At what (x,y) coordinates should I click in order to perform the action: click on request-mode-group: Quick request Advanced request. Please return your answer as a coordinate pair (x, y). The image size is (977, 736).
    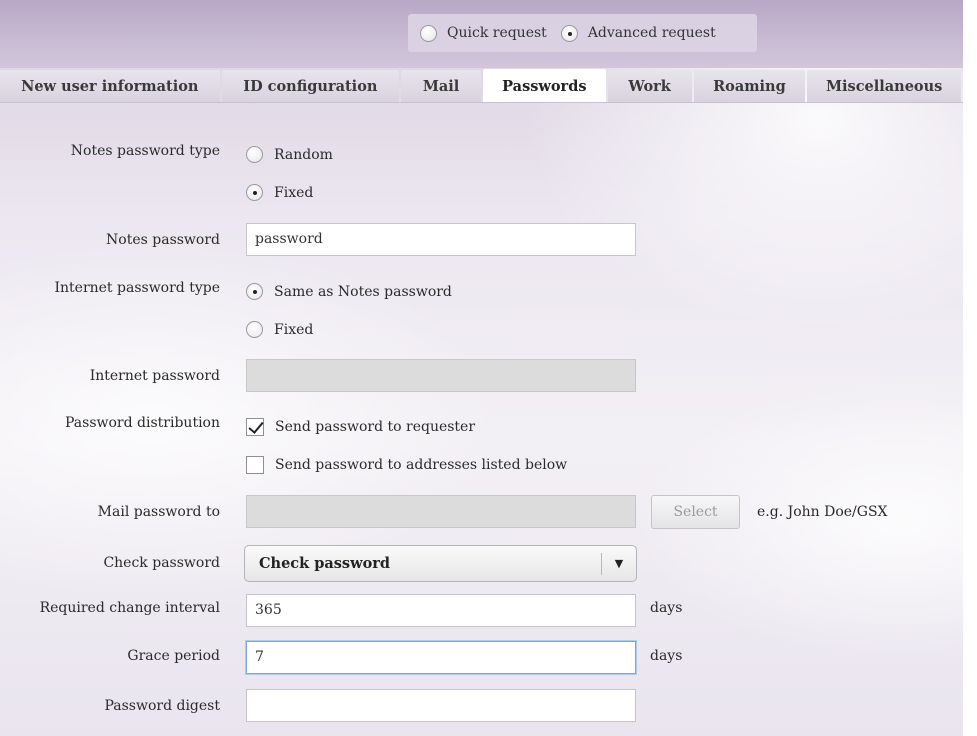
    Looking at the image, I should click on (582, 33).